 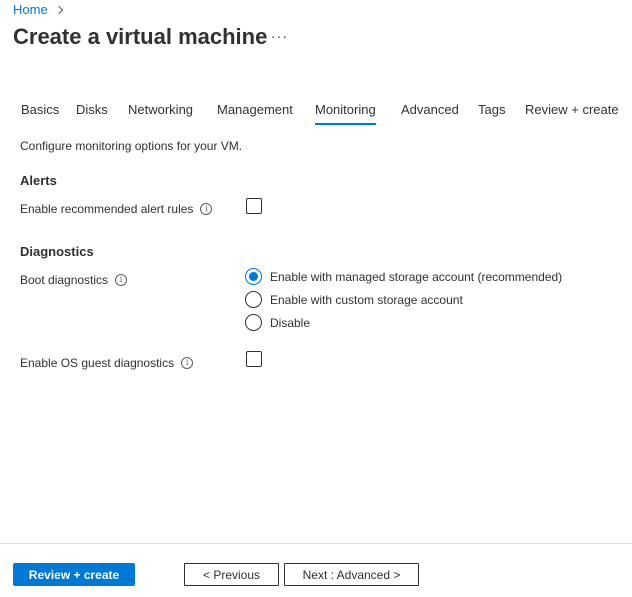 What do you see at coordinates (491, 112) in the screenshot?
I see `tab-tags: Tags` at bounding box center [491, 112].